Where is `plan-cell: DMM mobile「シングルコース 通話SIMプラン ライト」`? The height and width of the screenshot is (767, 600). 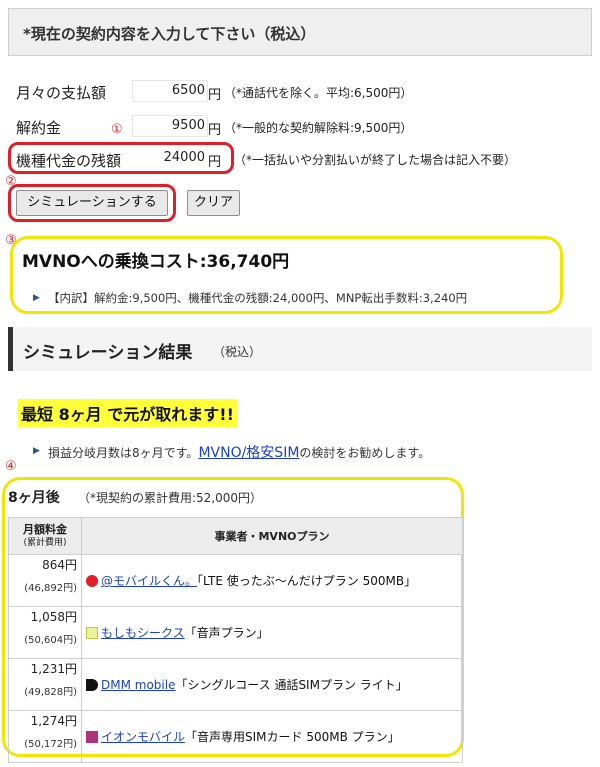
plan-cell: DMM mobile「シングルコース 通話SIMプラン ライト」 is located at coordinates (272, 684).